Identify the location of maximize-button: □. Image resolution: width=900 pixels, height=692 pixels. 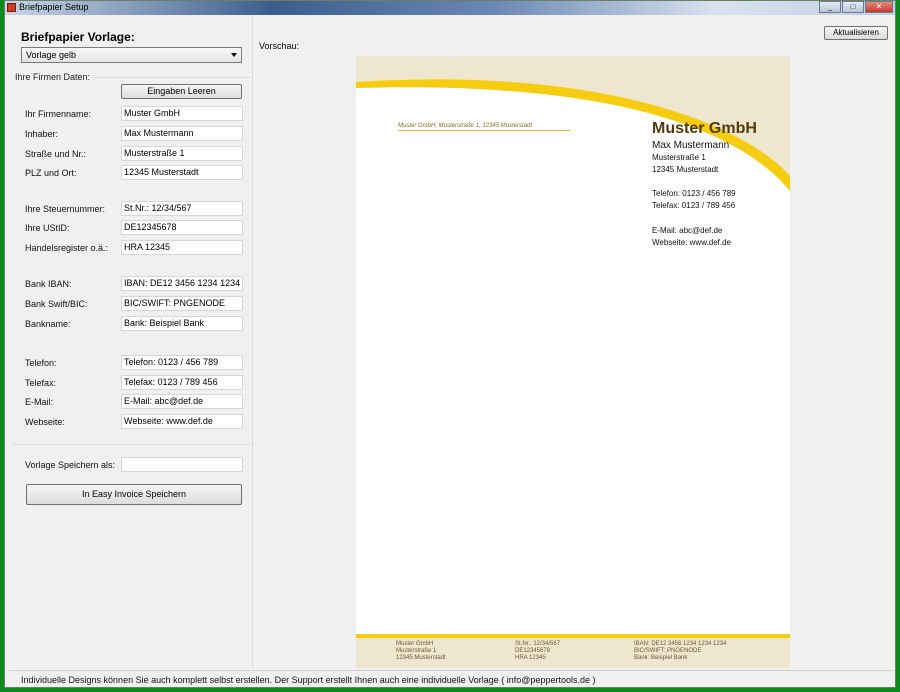
(853, 7).